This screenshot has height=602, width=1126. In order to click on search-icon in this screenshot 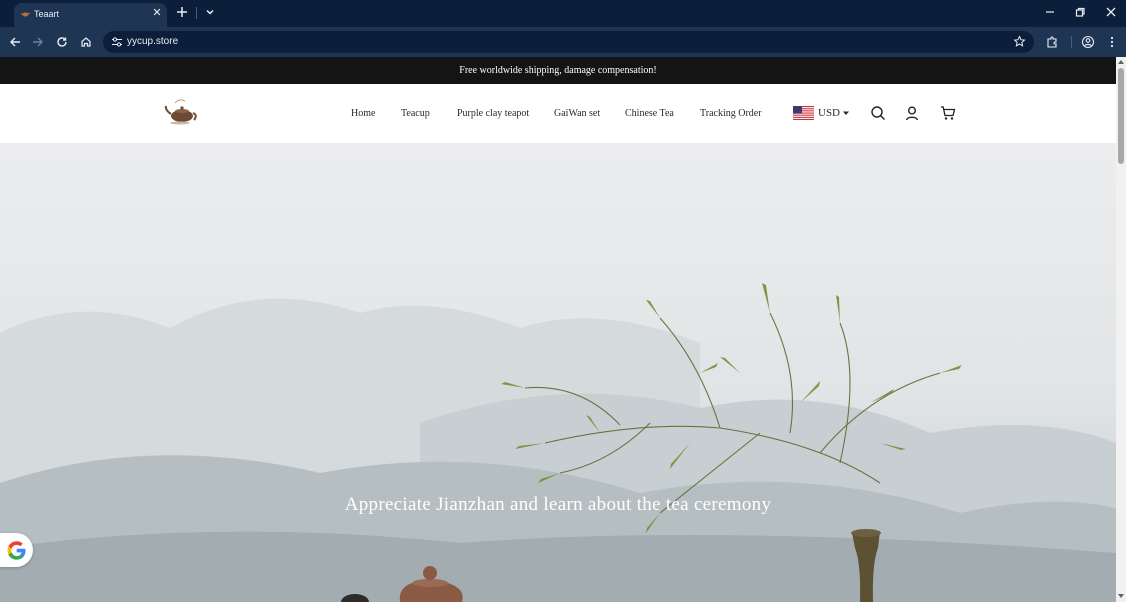, I will do `click(878, 113)`.